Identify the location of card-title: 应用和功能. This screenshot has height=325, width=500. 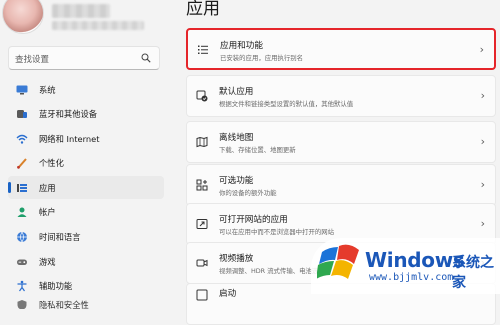
(241, 46).